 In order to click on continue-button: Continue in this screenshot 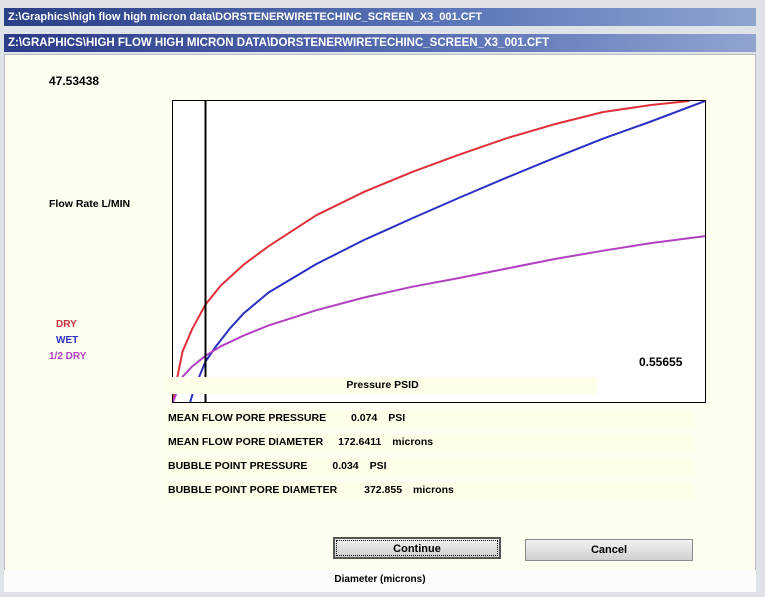, I will do `click(417, 548)`.